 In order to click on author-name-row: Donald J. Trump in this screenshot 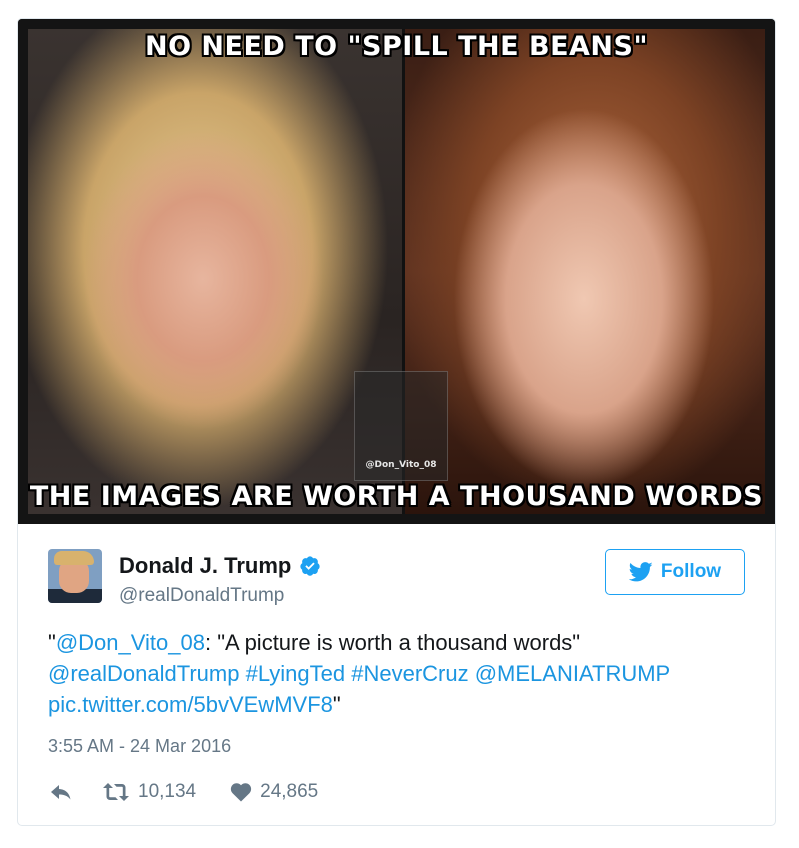, I will do `click(220, 566)`.